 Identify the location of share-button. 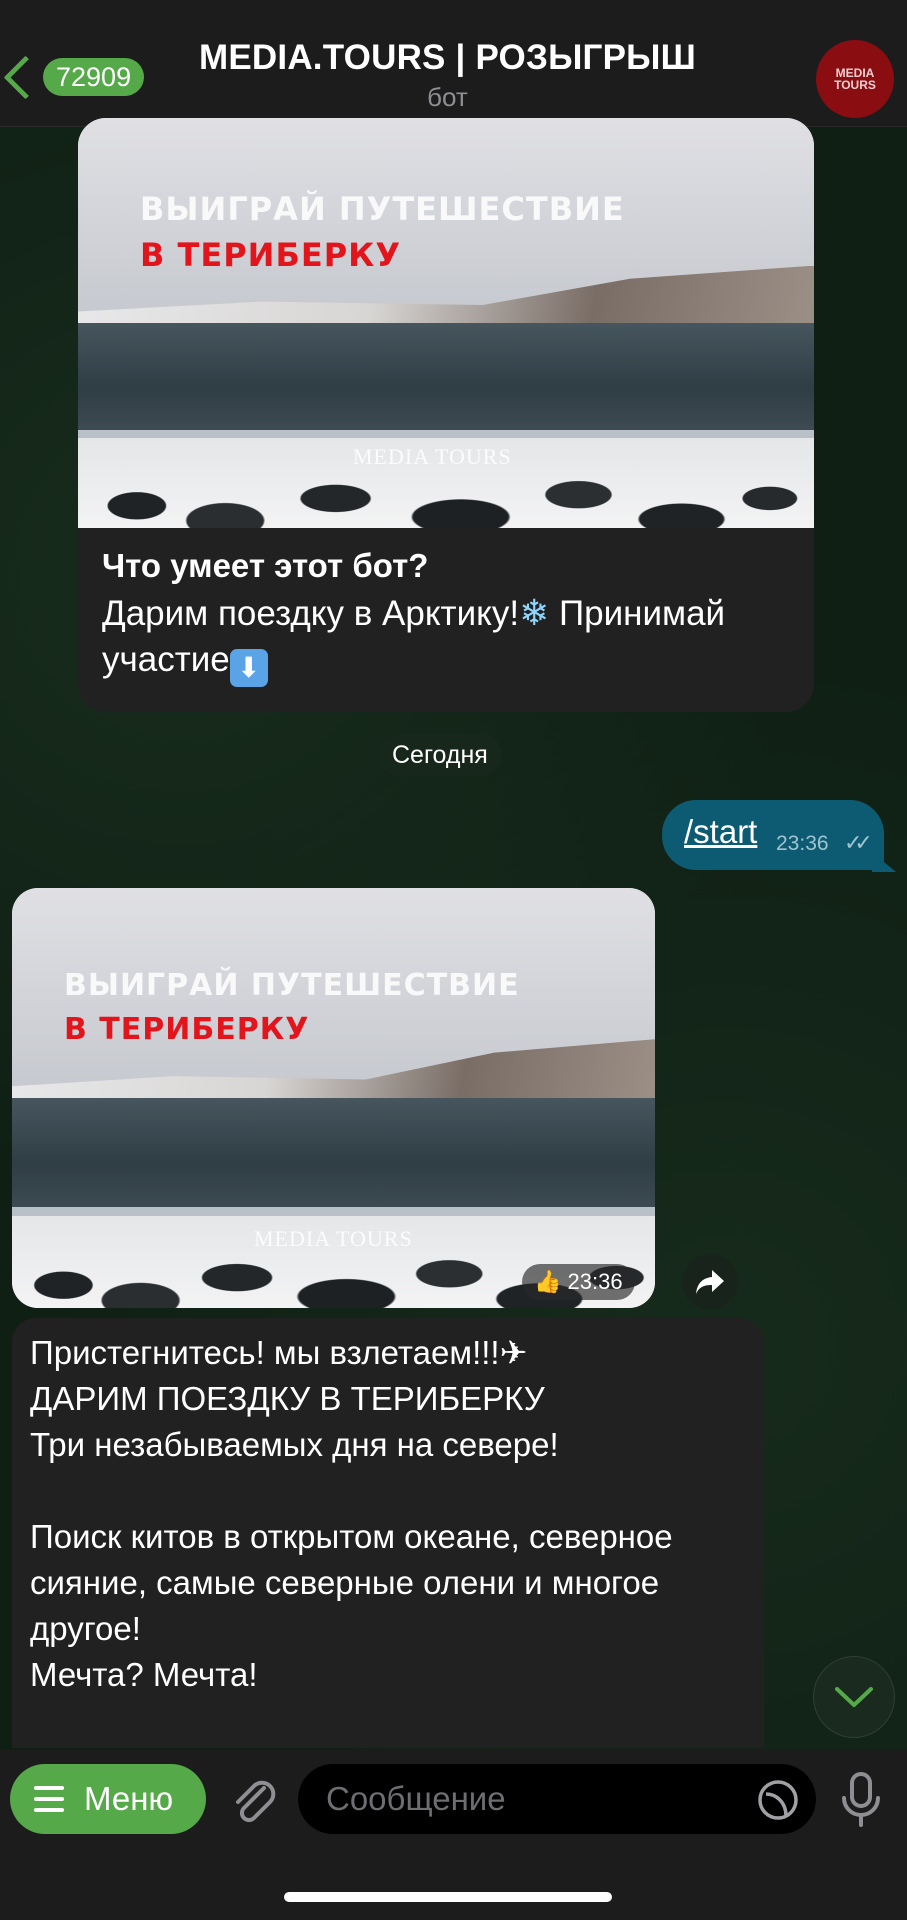
(710, 1282).